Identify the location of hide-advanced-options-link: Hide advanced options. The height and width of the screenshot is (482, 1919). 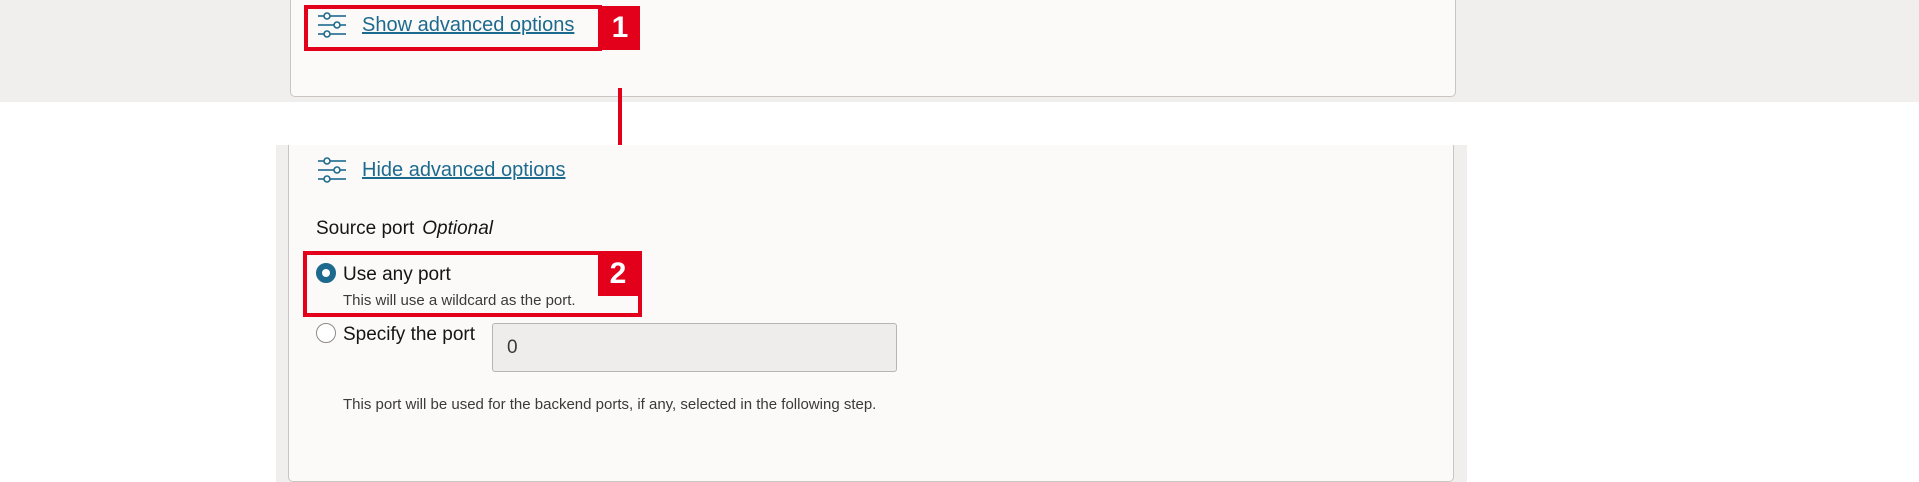
(441, 170).